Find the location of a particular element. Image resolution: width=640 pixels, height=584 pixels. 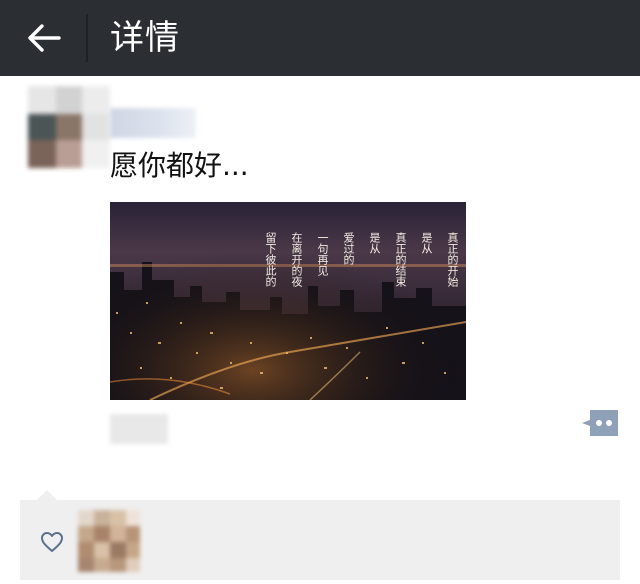

heart-outline-icon is located at coordinates (52, 542).